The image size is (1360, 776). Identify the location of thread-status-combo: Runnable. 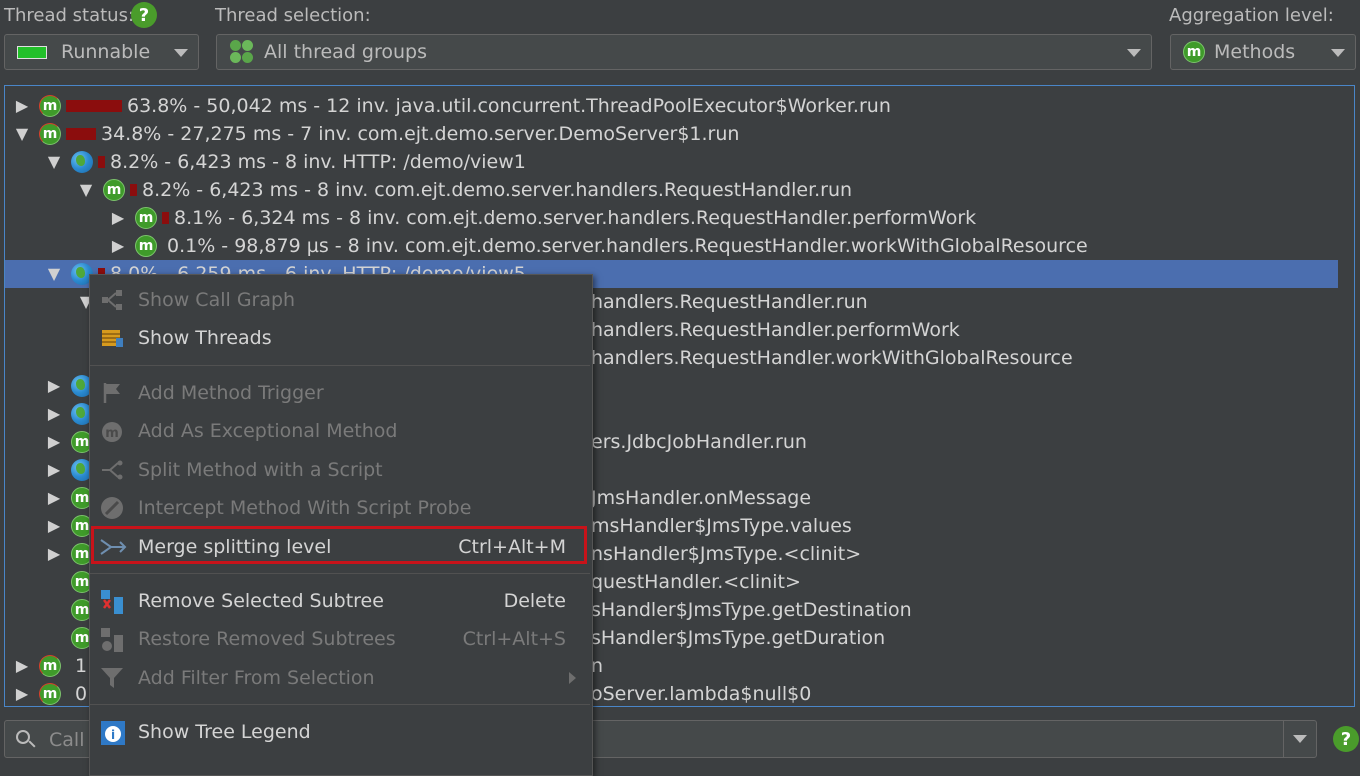
(101, 52).